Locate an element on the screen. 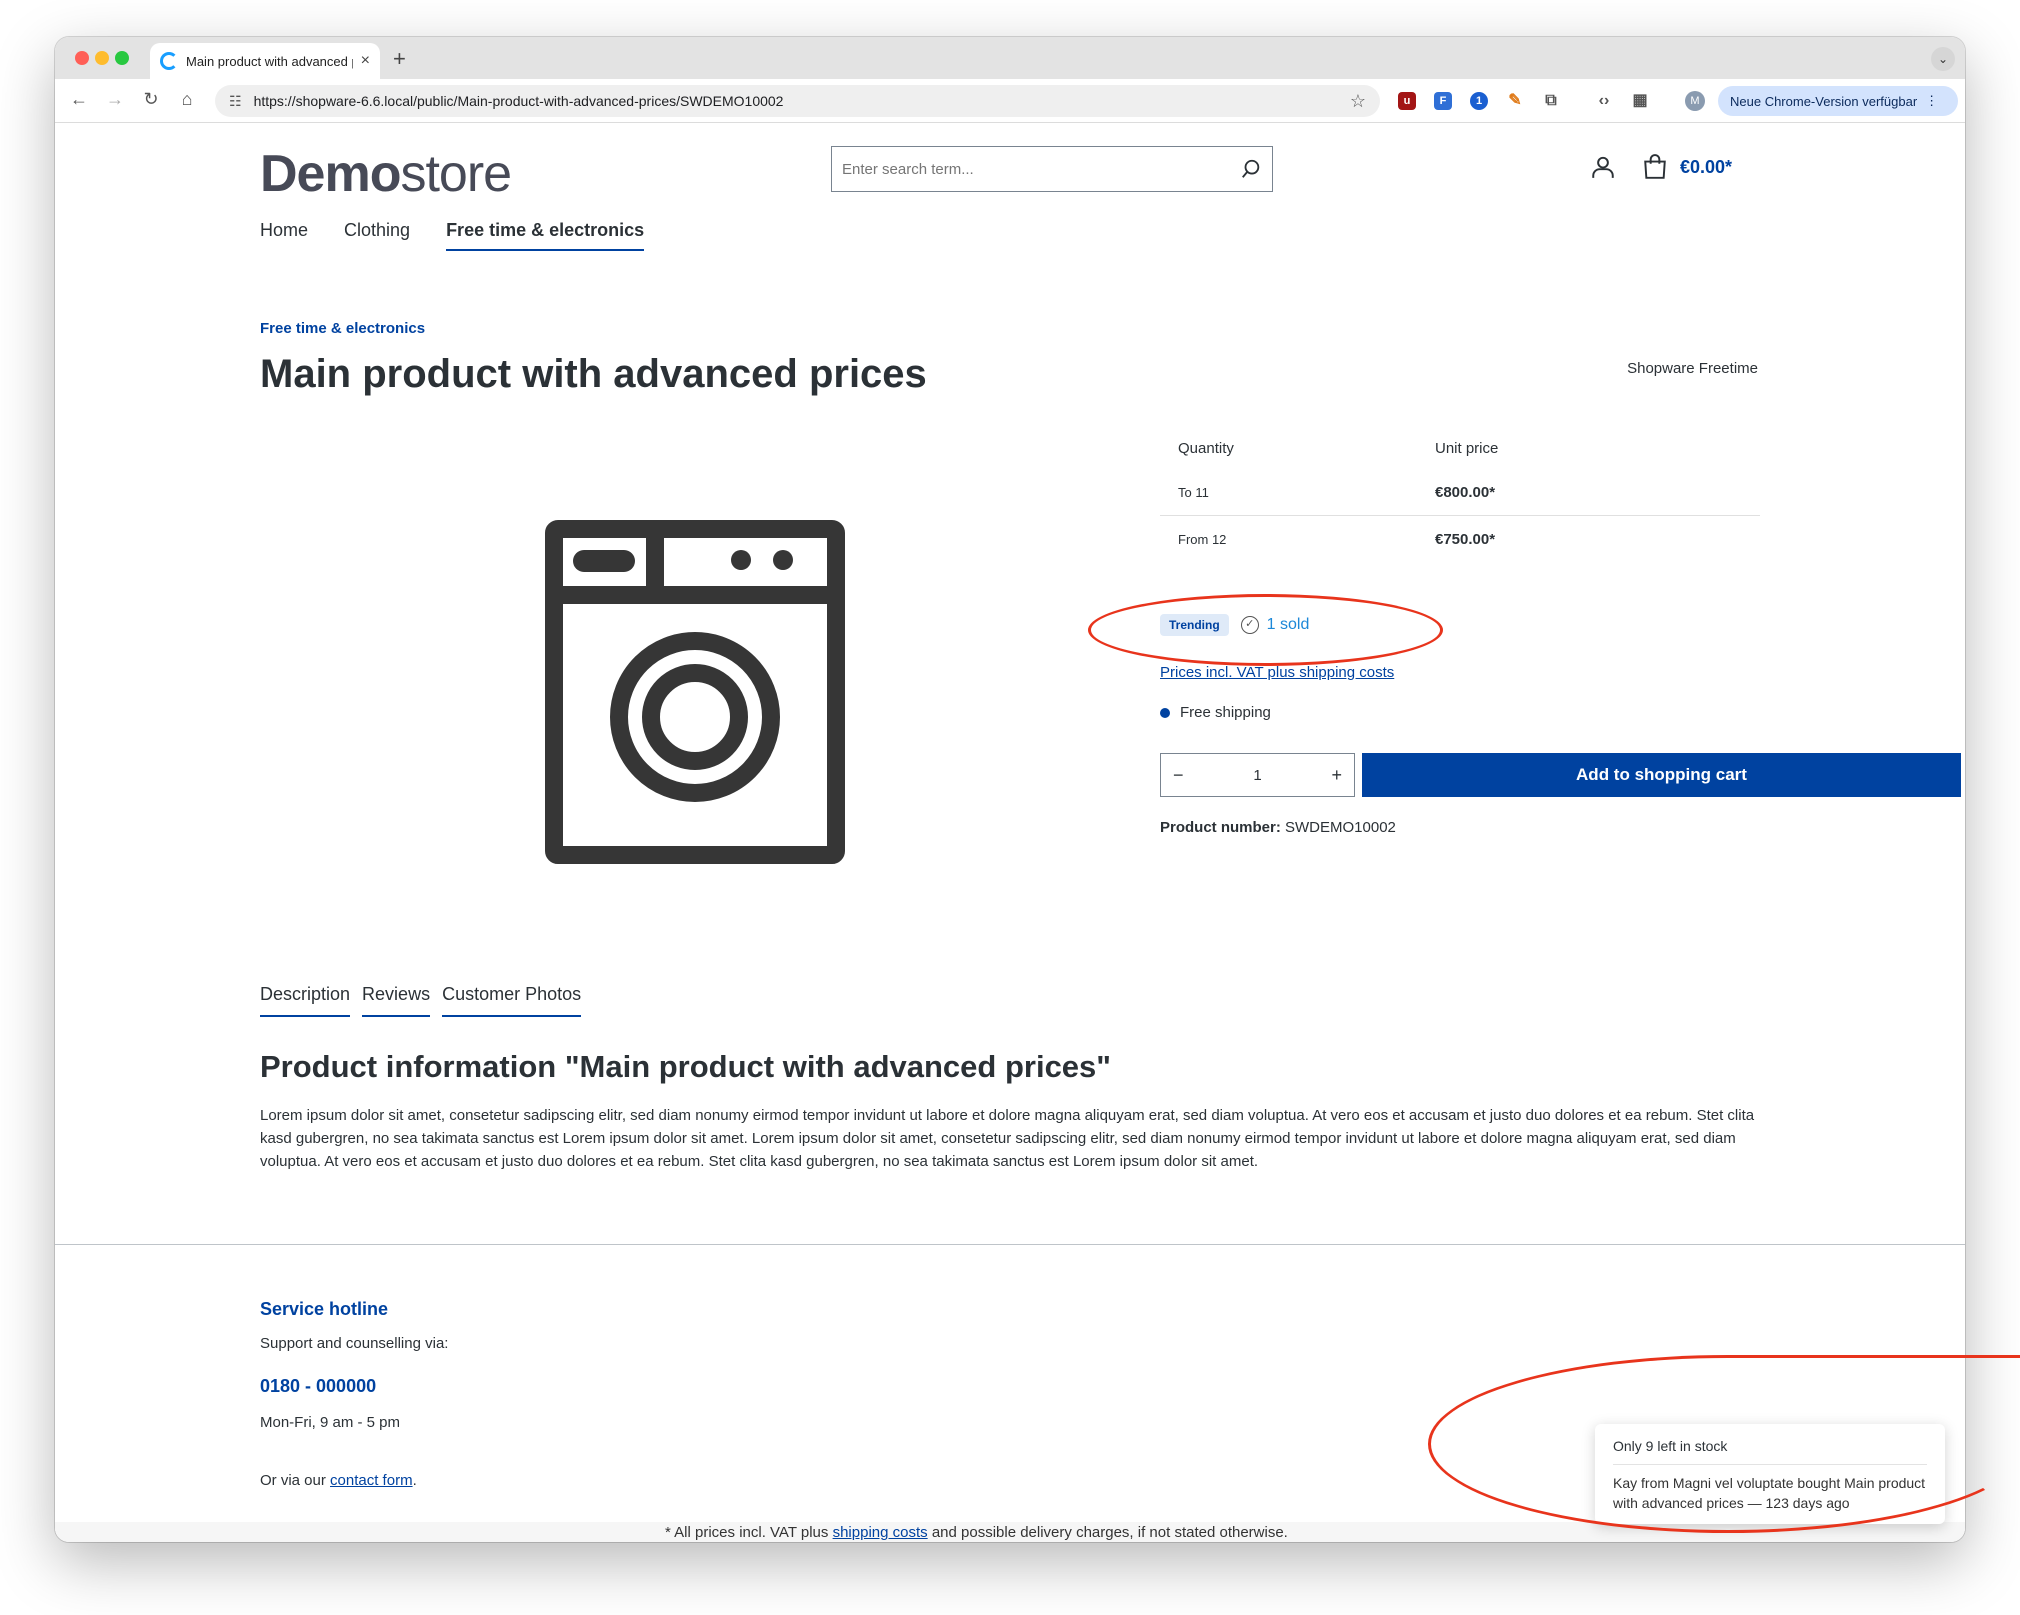 Image resolution: width=2020 pixels, height=1615 pixels. table-row: From 12 €750.00* is located at coordinates (1460, 539).